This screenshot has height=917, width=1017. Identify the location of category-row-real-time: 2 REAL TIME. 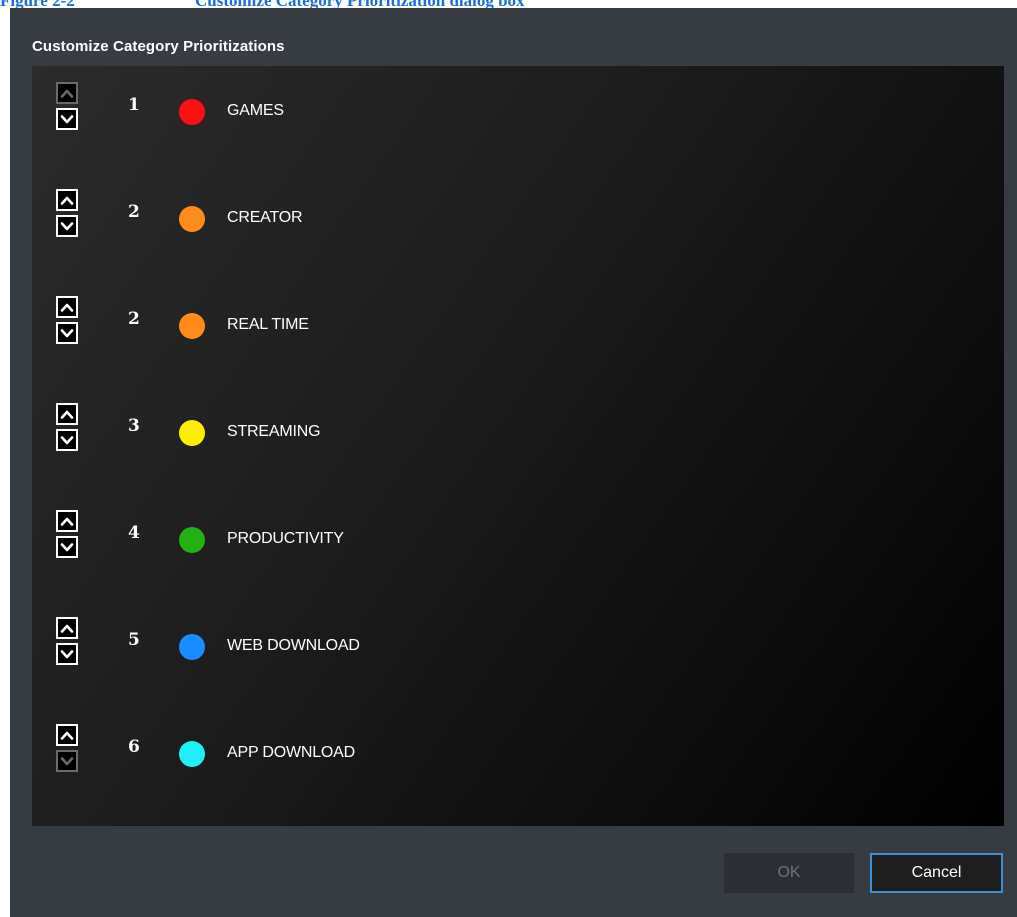
(518, 330).